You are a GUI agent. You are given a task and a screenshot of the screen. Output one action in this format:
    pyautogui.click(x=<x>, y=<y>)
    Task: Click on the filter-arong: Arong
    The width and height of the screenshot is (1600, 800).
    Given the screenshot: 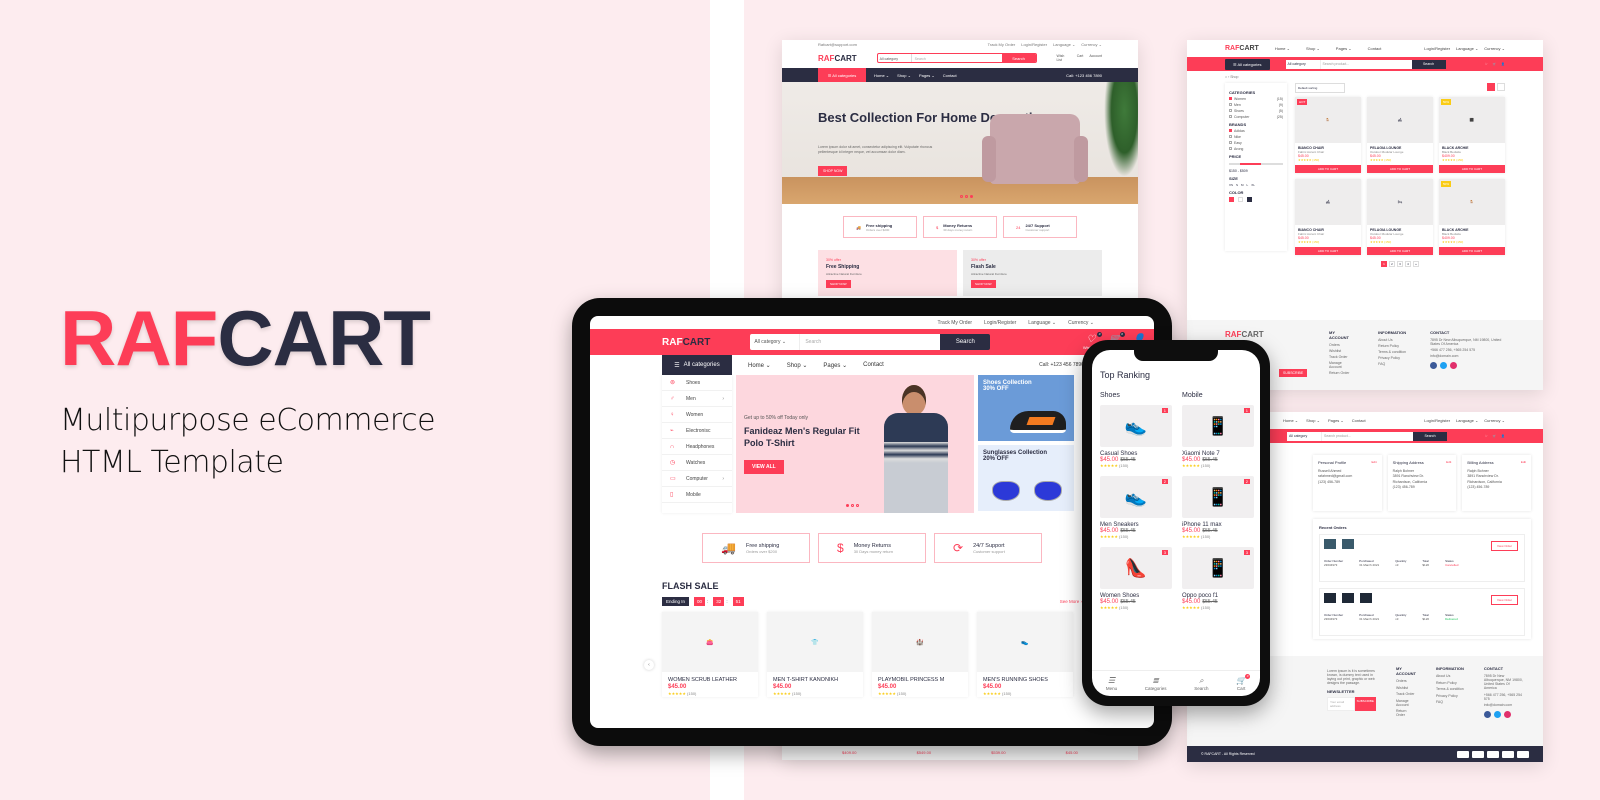 What is the action you would take?
    pyautogui.click(x=1256, y=149)
    